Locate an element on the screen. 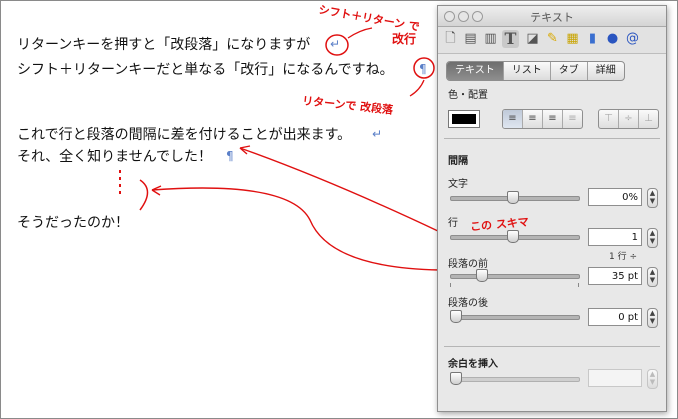 The image size is (678, 419). after-paragraph-slider is located at coordinates (515, 316).